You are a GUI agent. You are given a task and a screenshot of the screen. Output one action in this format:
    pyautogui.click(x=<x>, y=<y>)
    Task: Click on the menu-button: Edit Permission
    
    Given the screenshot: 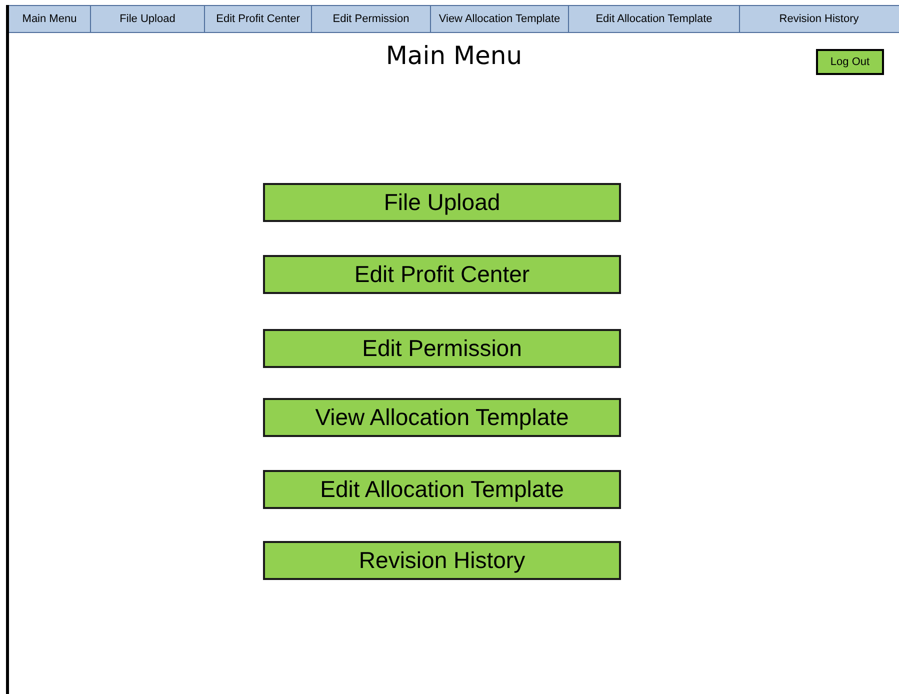 What is the action you would take?
    pyautogui.click(x=442, y=348)
    